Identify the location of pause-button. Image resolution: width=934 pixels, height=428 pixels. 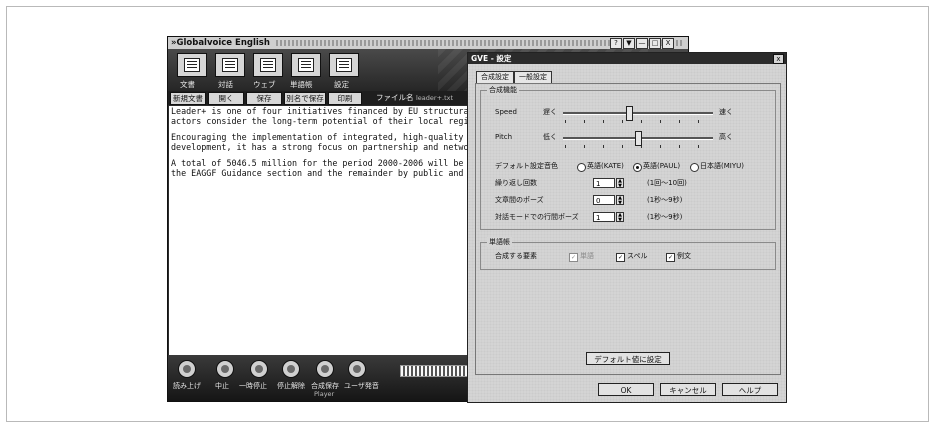
(259, 369).